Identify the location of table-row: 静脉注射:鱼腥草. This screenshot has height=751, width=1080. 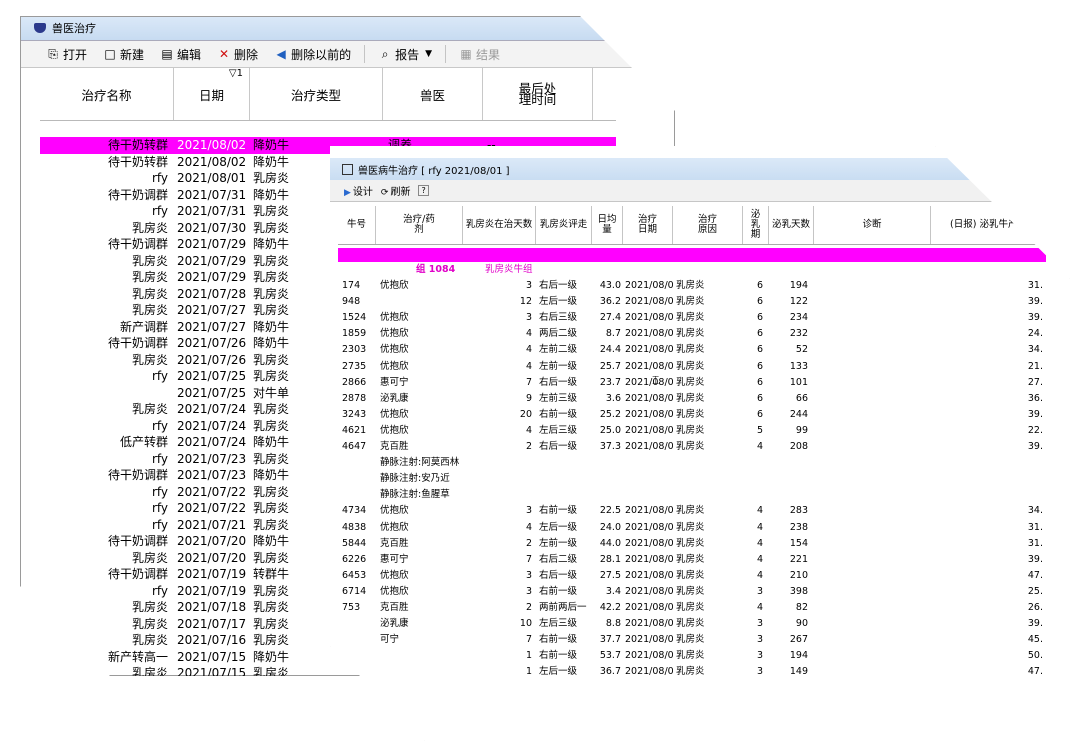
(692, 495).